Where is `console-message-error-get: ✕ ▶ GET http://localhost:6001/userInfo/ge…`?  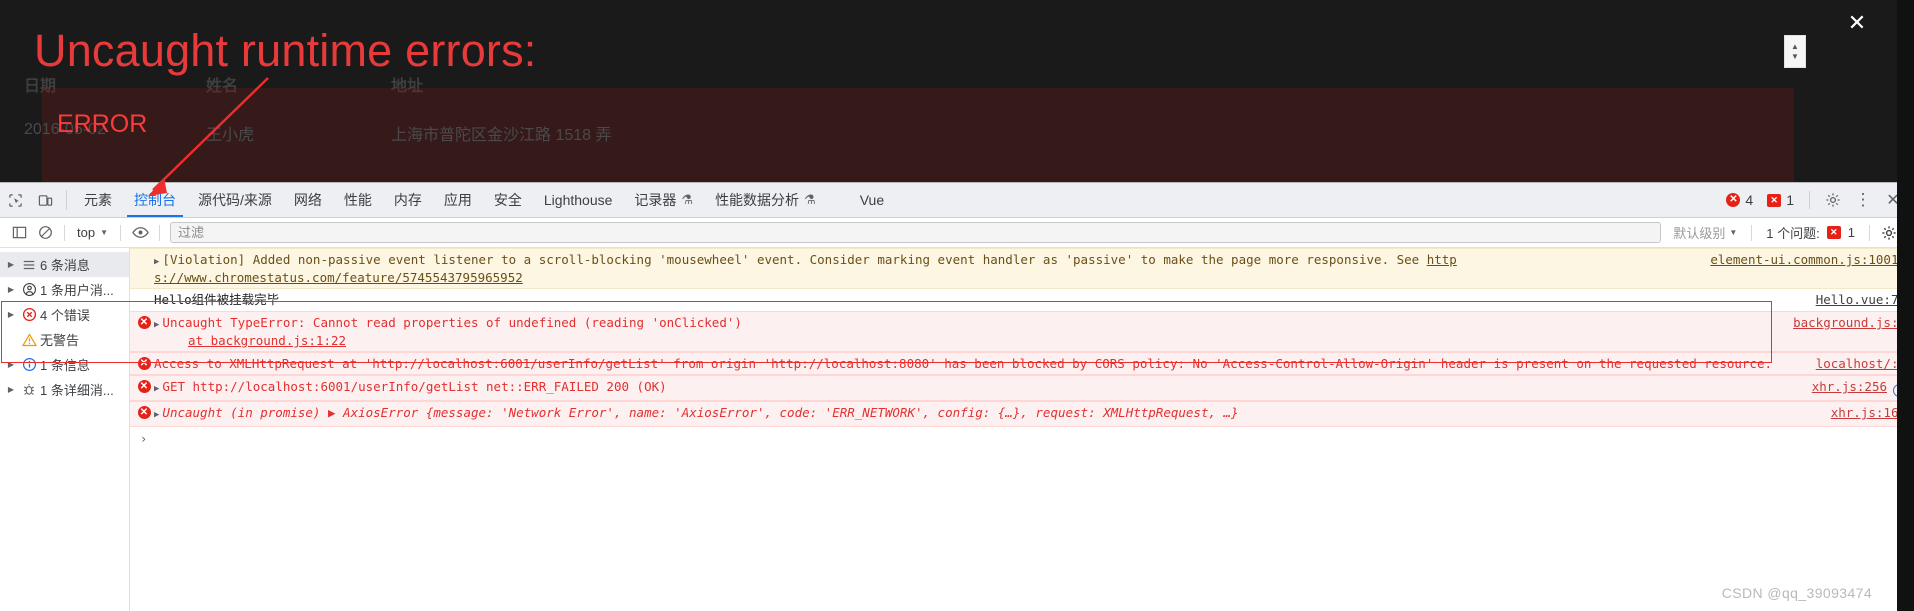 console-message-error-get: ✕ ▶ GET http://localhost:6001/userInfo/ge… is located at coordinates (1022, 388).